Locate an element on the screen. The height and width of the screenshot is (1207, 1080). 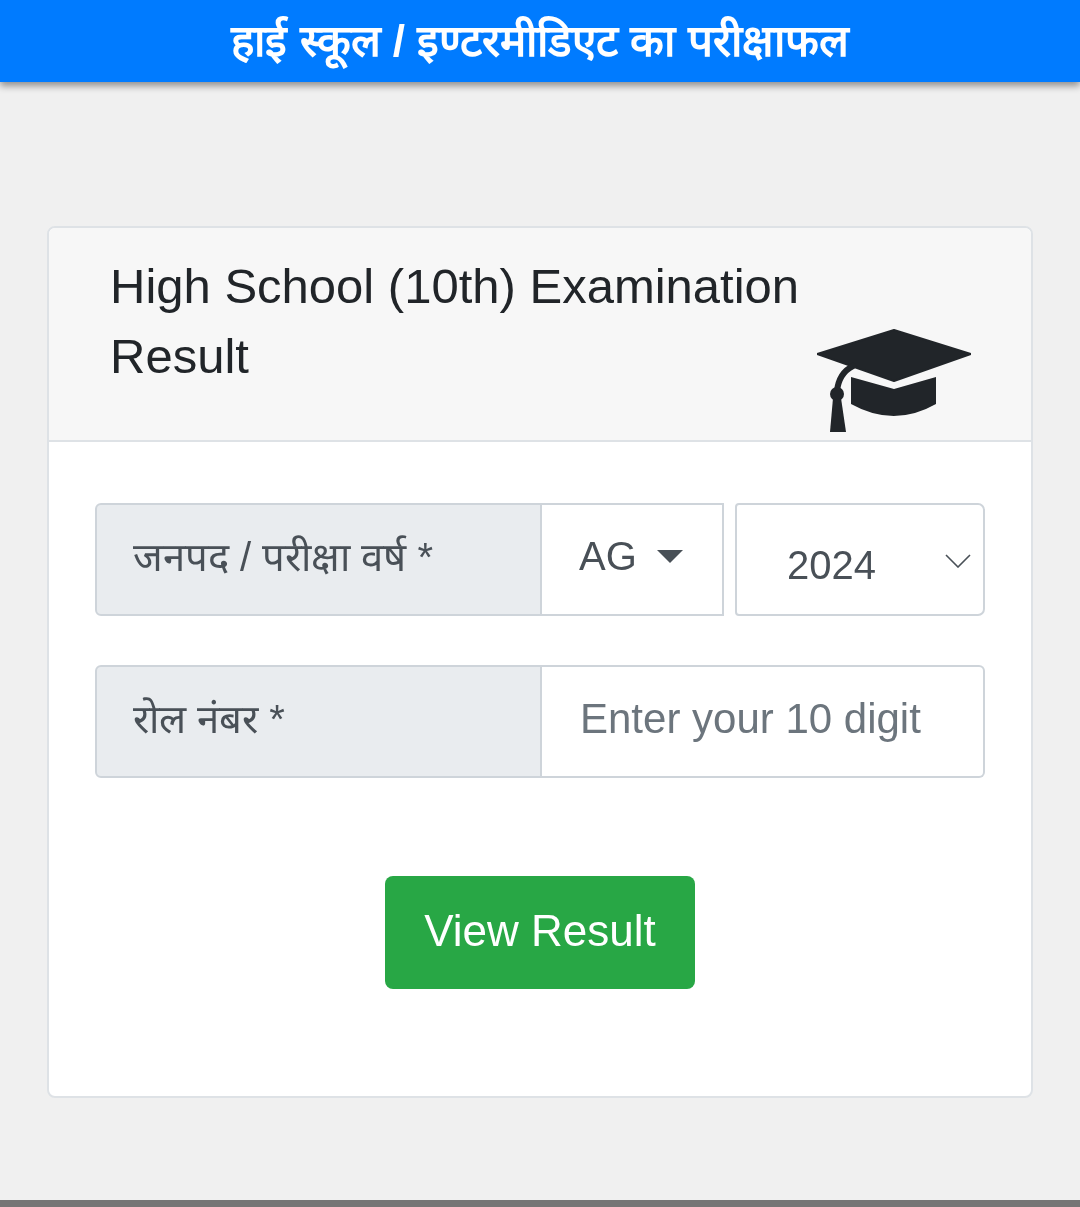
chevron-down-icon is located at coordinates (958, 560).